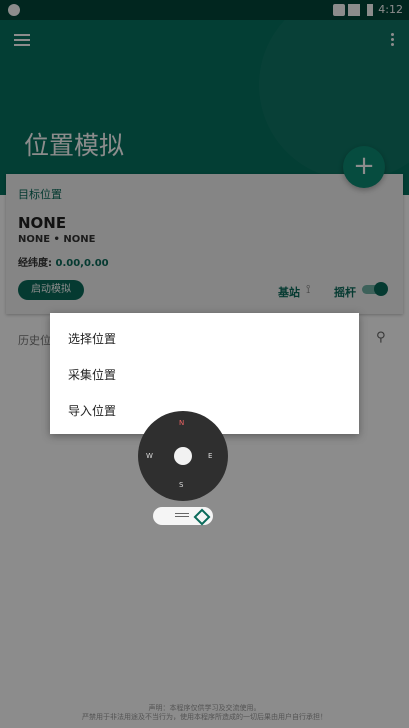 The width and height of the screenshot is (409, 728). What do you see at coordinates (181, 485) in the screenshot?
I see `joystick-south: S` at bounding box center [181, 485].